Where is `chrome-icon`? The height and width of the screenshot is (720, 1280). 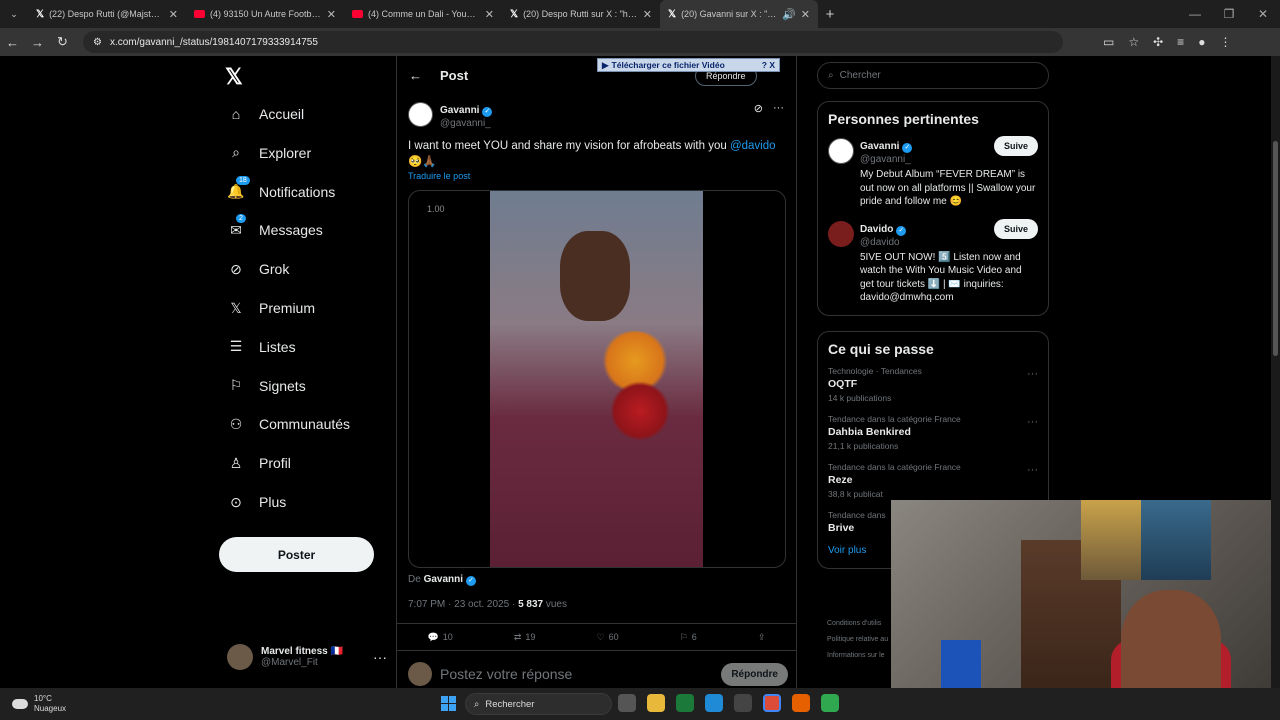
chrome-icon is located at coordinates (772, 703).